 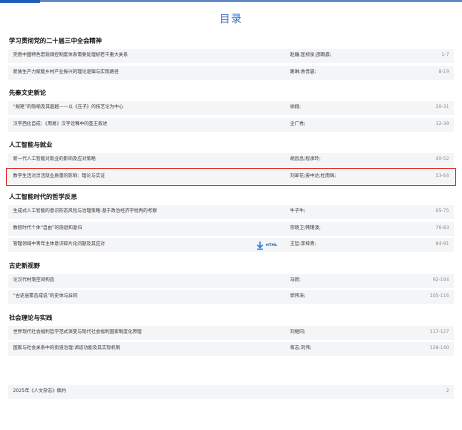 I want to click on entry-authors: 刘继同;, so click(x=298, y=332).